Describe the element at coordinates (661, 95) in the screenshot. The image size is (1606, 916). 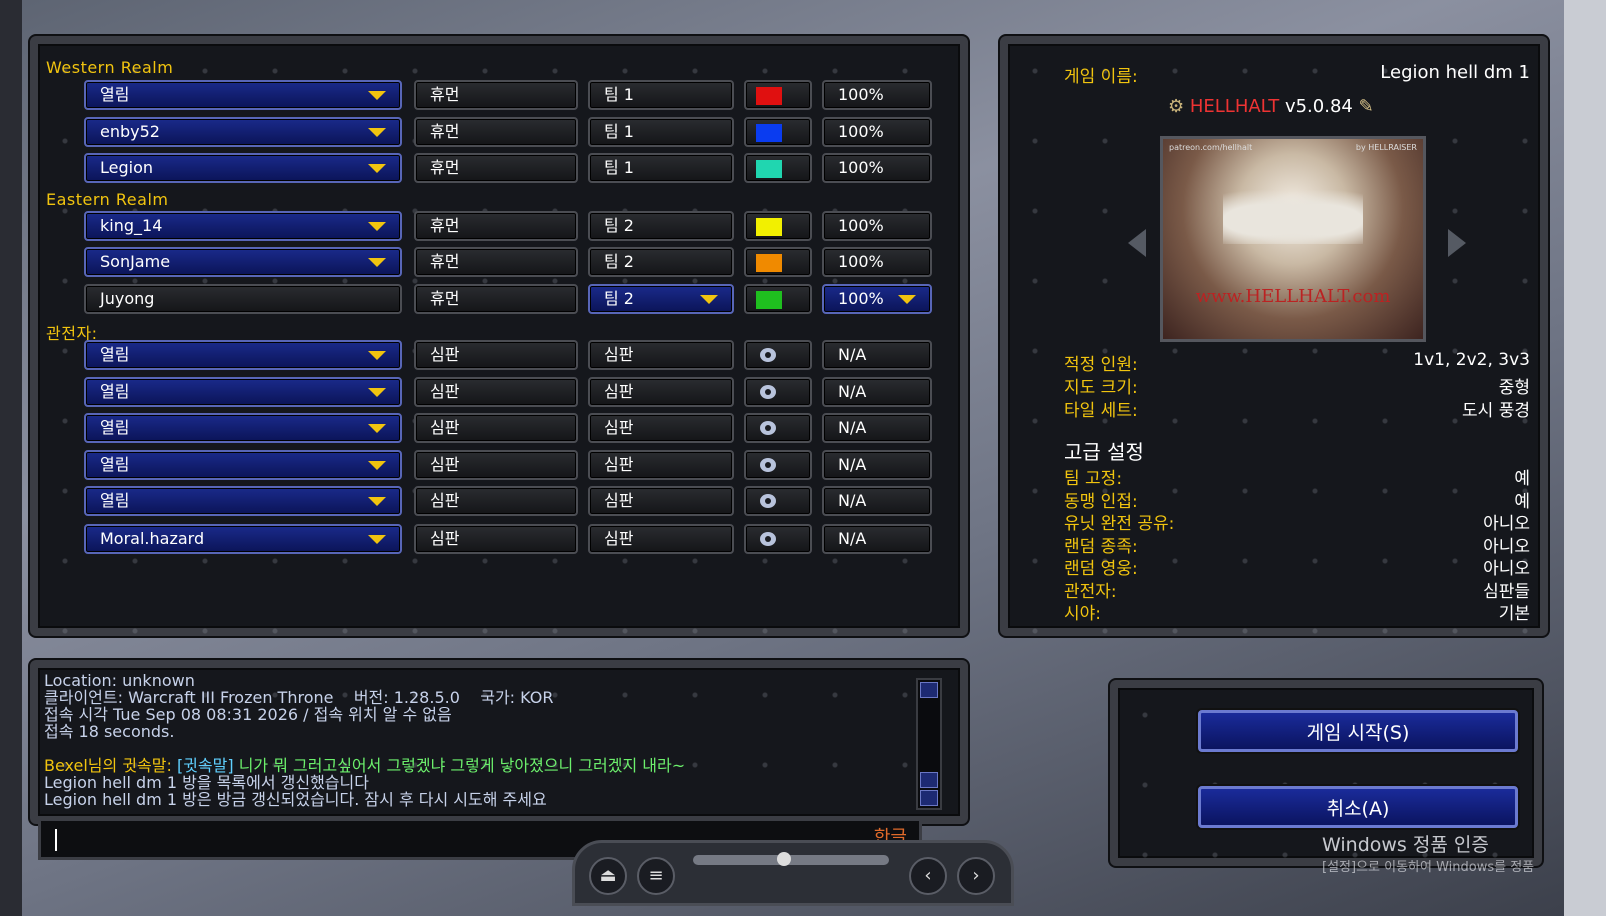
I see `slot-team: 팀 1` at that location.